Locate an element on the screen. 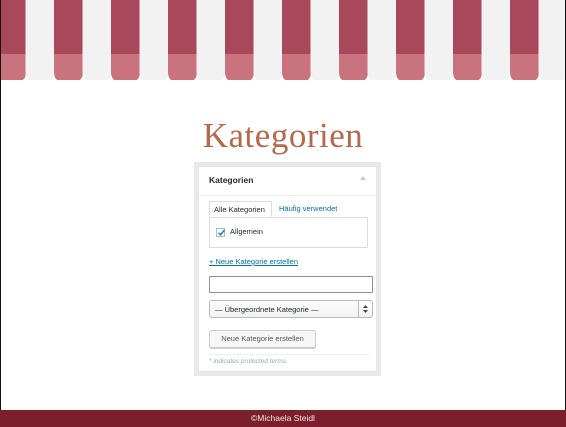  category-label: Allgemein is located at coordinates (246, 231).